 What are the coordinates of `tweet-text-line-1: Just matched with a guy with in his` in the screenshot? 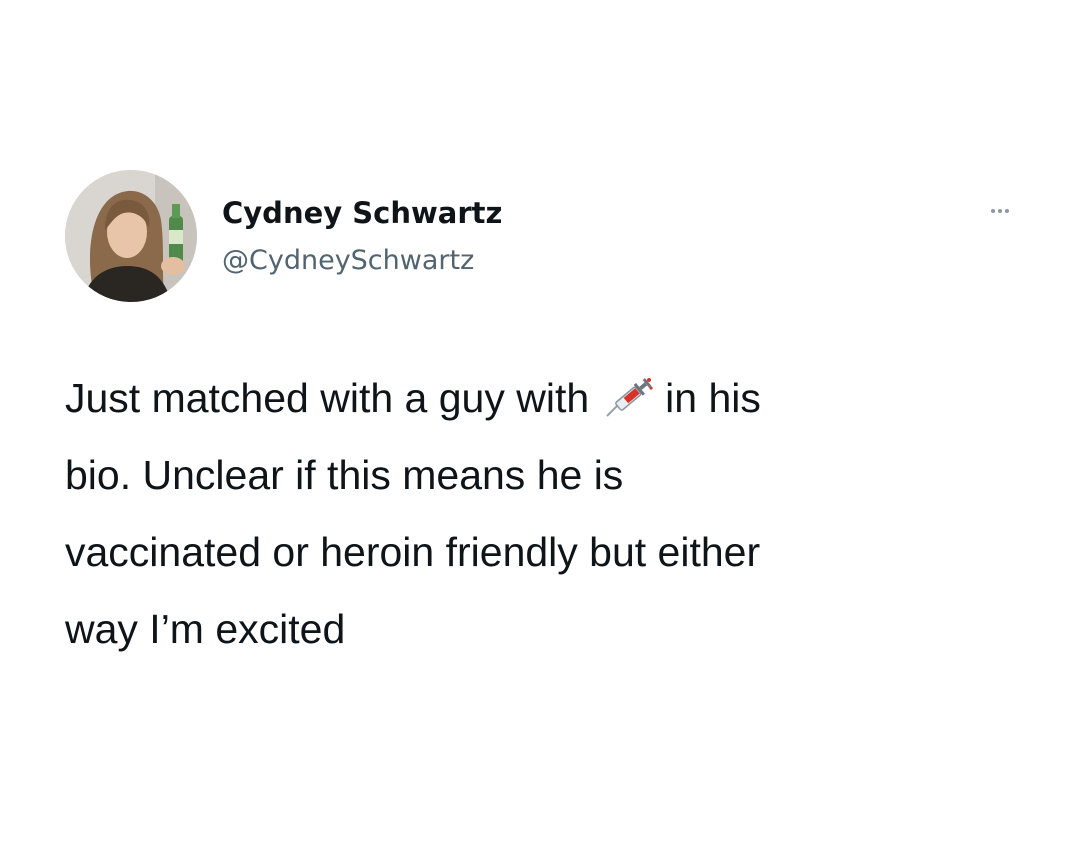 It's located at (545, 398).